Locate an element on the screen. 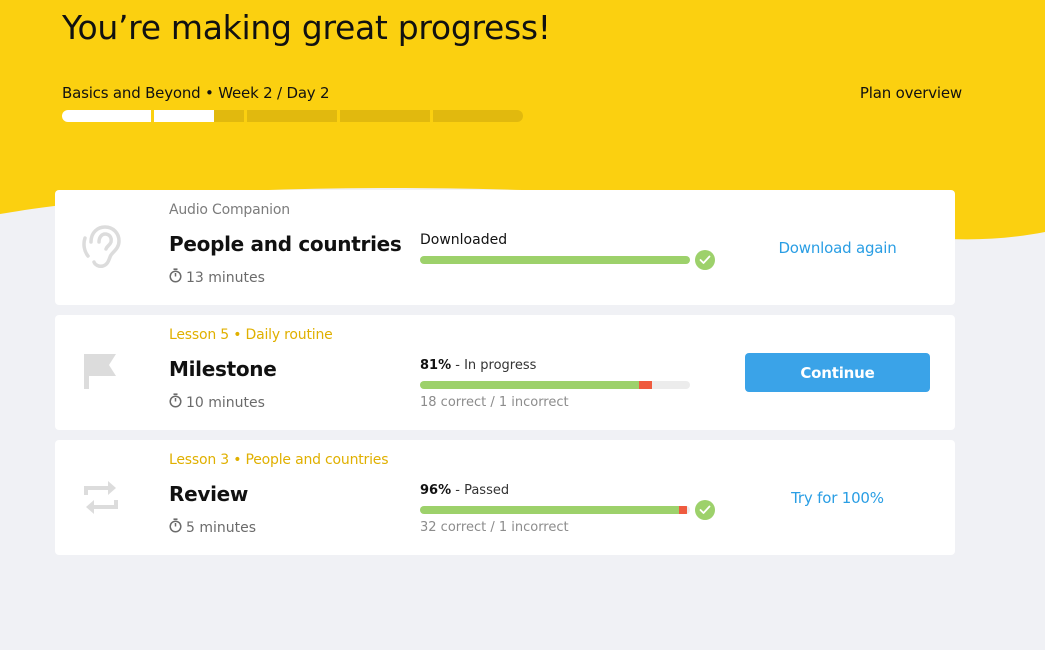 The width and height of the screenshot is (1045, 650). card-title: Milestone is located at coordinates (223, 369).